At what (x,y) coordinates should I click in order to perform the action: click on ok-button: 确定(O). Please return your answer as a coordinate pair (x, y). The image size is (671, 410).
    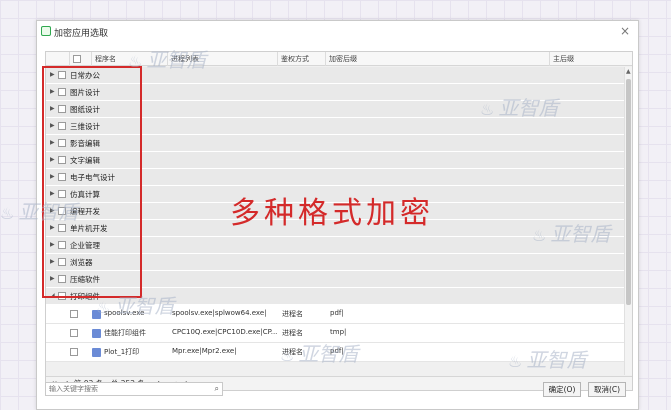
    Looking at the image, I should click on (562, 389).